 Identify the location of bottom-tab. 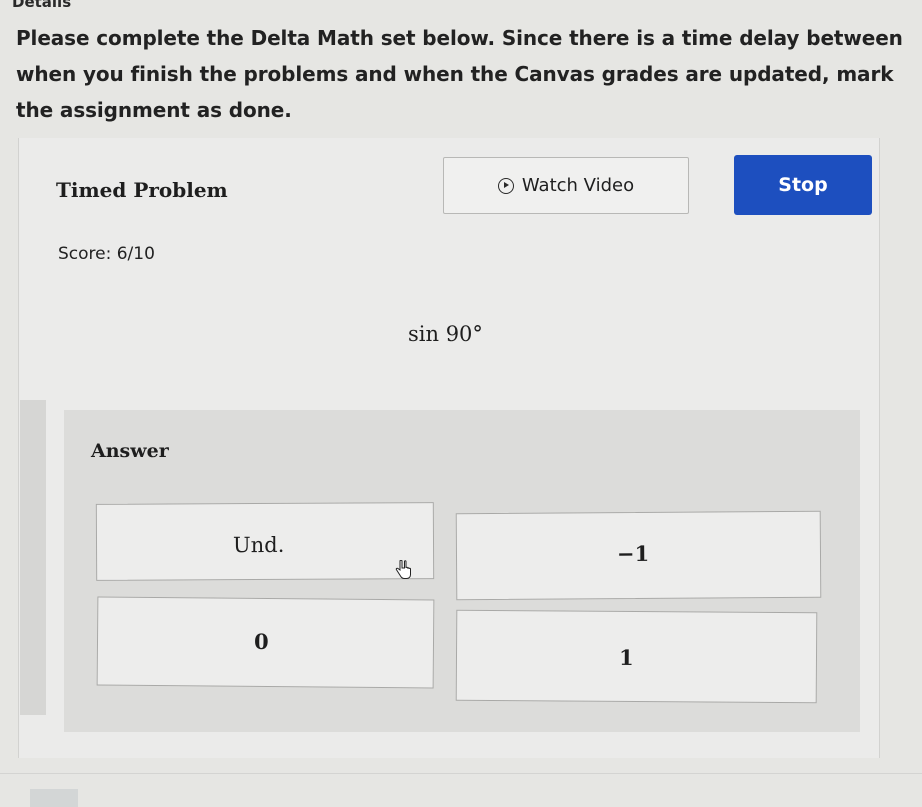
(54, 798).